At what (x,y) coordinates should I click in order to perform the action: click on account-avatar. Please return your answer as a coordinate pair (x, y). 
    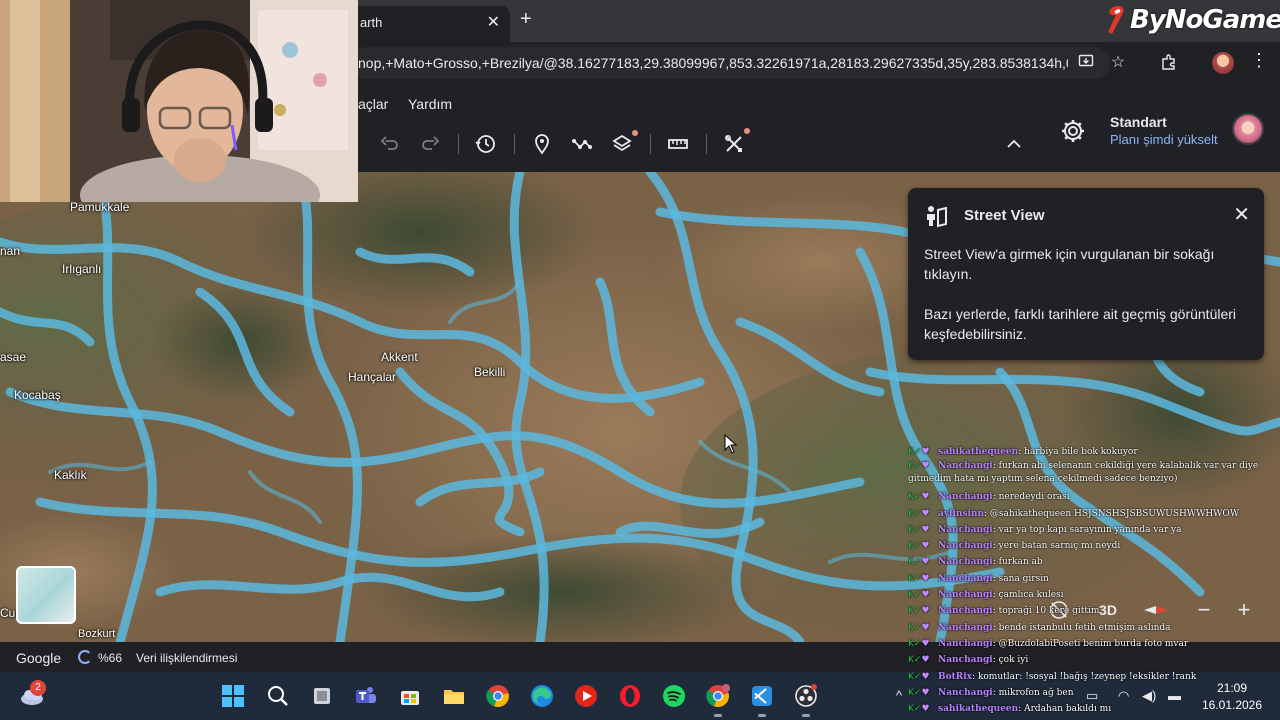
    Looking at the image, I should click on (1248, 129).